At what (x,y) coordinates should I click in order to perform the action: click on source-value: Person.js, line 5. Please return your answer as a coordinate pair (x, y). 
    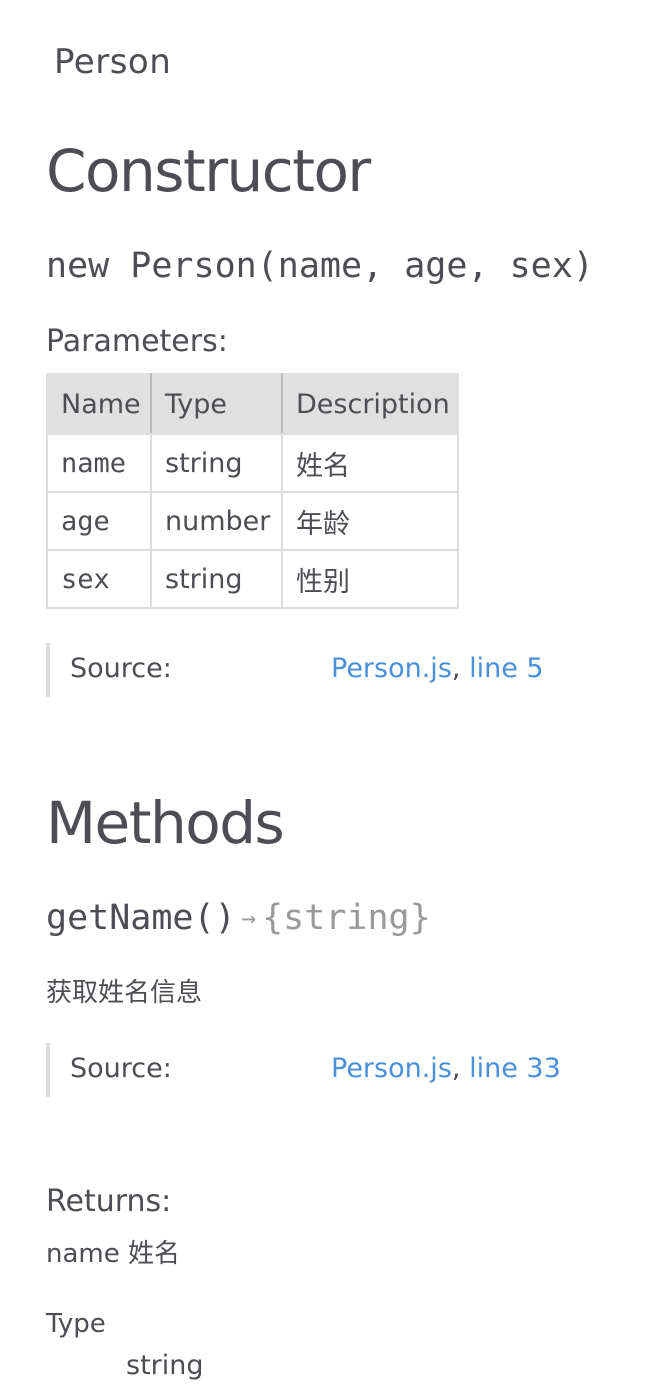
    Looking at the image, I should click on (437, 669).